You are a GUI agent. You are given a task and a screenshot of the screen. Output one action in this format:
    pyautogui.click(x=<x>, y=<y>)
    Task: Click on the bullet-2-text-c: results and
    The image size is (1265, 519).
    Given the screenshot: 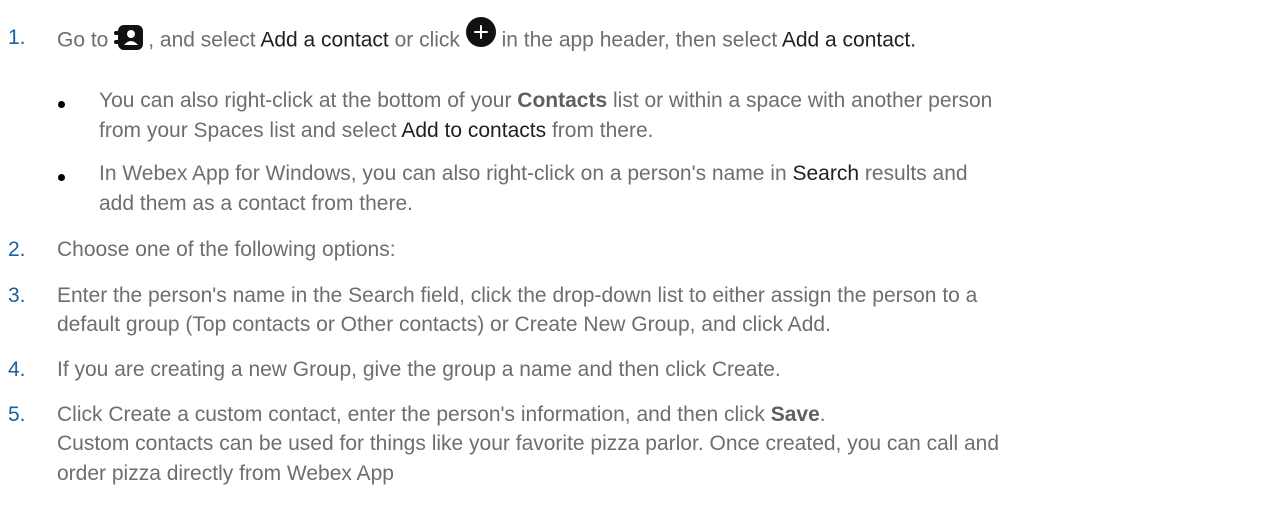 What is the action you would take?
    pyautogui.click(x=916, y=173)
    